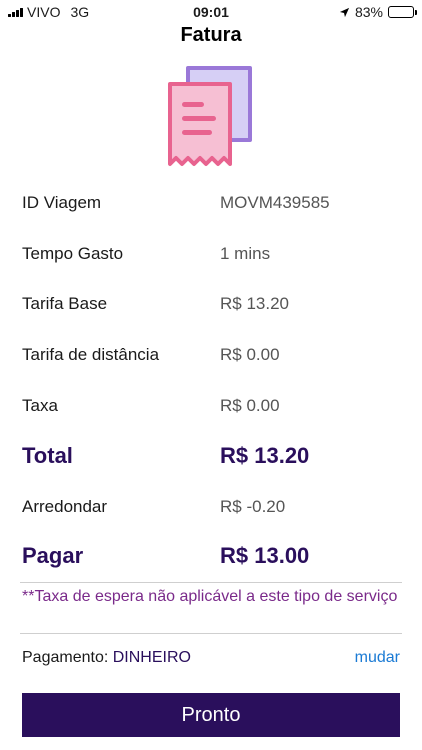  What do you see at coordinates (265, 455) in the screenshot?
I see `total-value: R$ 13.20` at bounding box center [265, 455].